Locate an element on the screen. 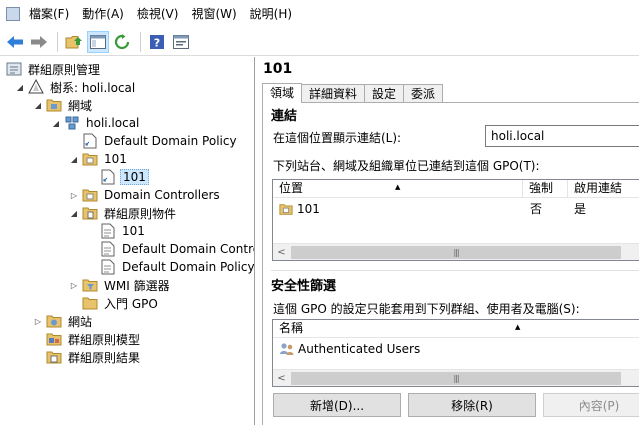  domain-icon is located at coordinates (72, 123).